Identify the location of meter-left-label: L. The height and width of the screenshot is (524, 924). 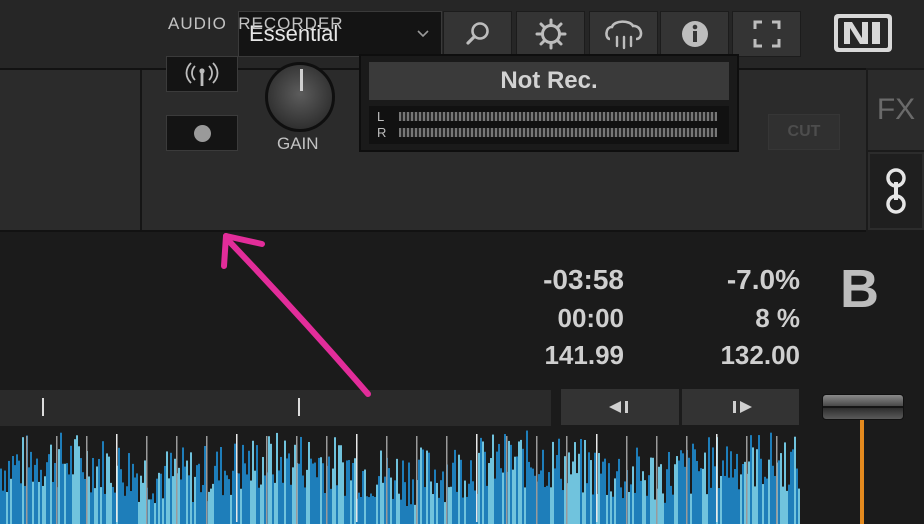
(381, 116).